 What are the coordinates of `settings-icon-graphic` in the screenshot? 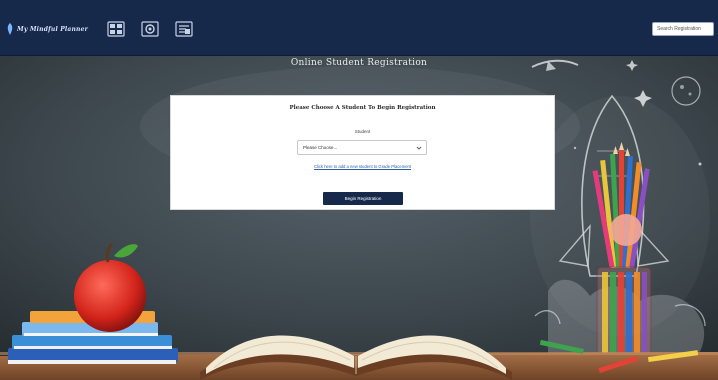 It's located at (150, 29).